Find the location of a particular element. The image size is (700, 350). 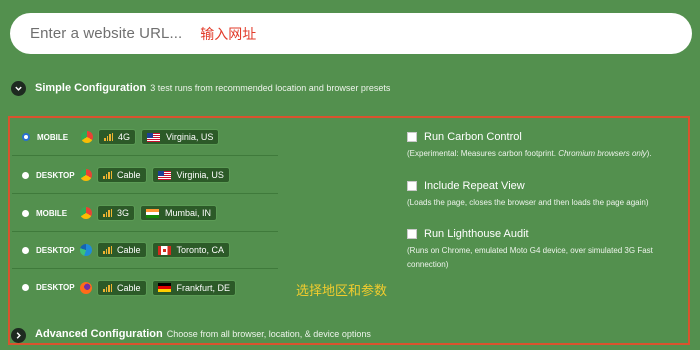

region-annotation: 选择地区和参数 is located at coordinates (342, 291).